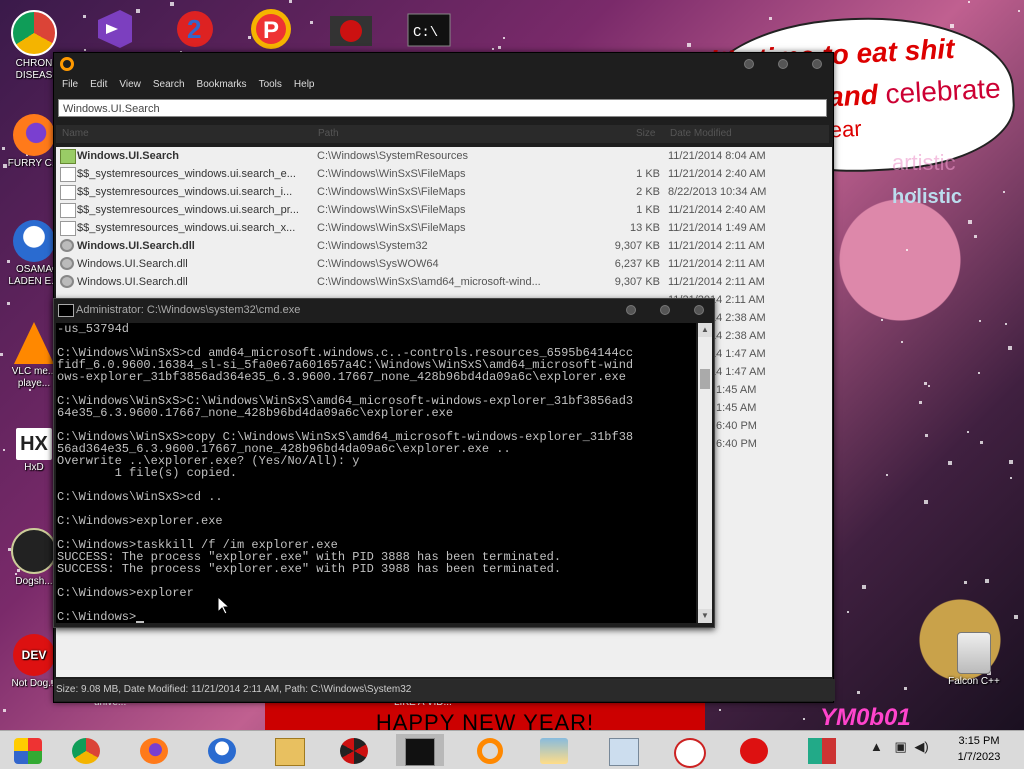 This screenshot has height=769, width=1024. I want to click on scroll-up-arrow-icon: ▲, so click(705, 330).